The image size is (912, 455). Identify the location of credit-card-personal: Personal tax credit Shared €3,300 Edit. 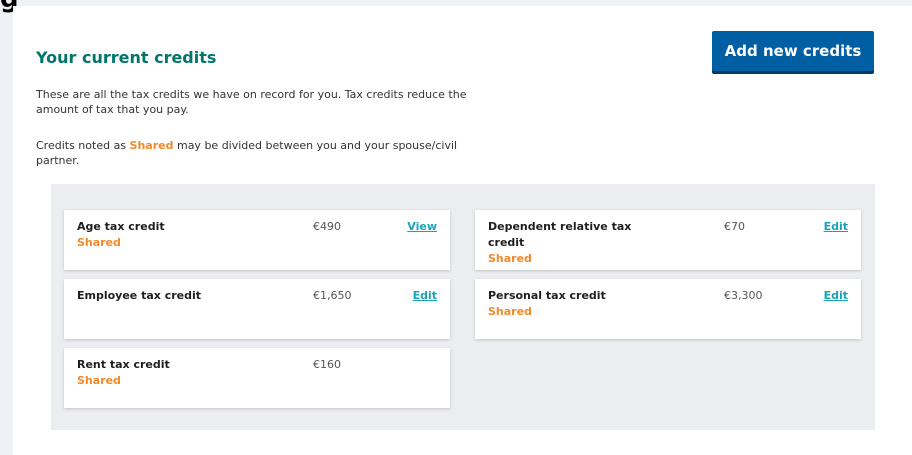
(668, 309).